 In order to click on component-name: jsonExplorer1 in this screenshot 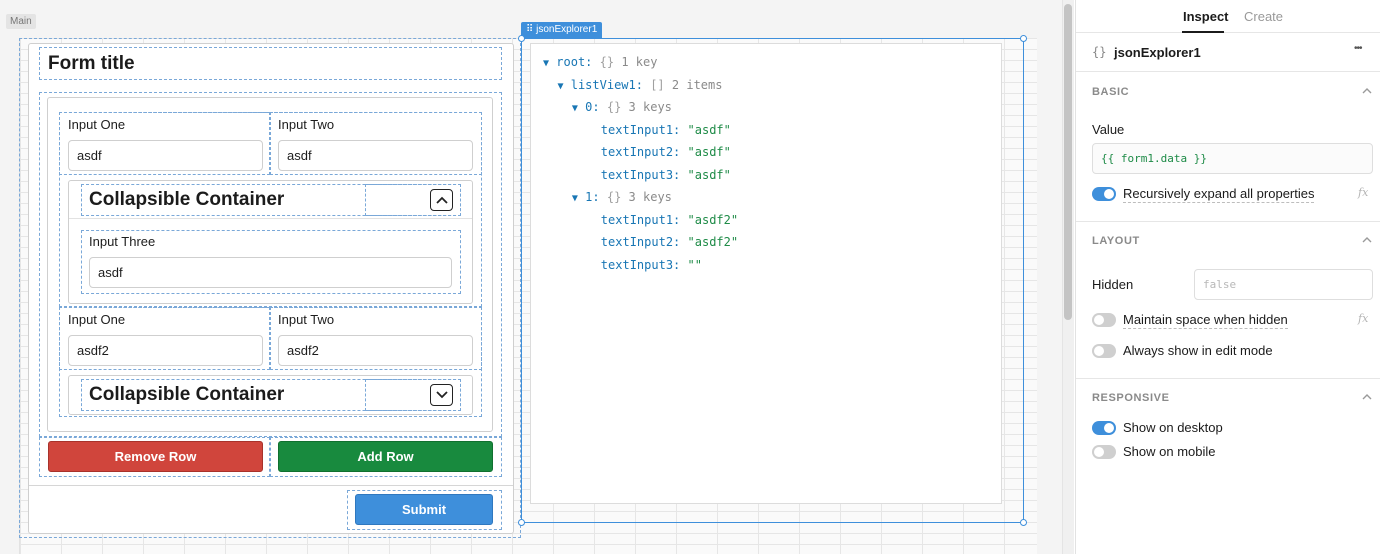, I will do `click(1157, 52)`.